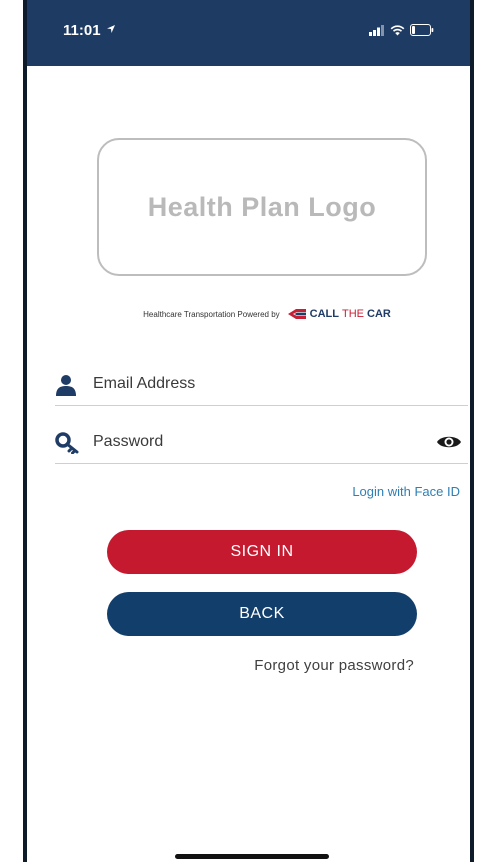 Image resolution: width=498 pixels, height=862 pixels. I want to click on password-field, so click(261, 444).